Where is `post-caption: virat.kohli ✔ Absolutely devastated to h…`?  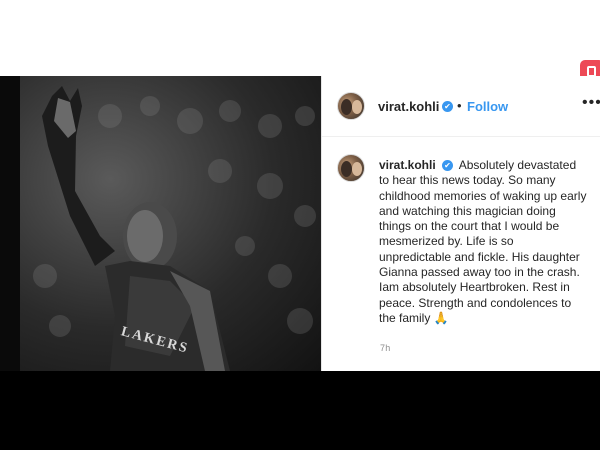
post-caption: virat.kohli ✔ Absolutely devastated to h… is located at coordinates (483, 242).